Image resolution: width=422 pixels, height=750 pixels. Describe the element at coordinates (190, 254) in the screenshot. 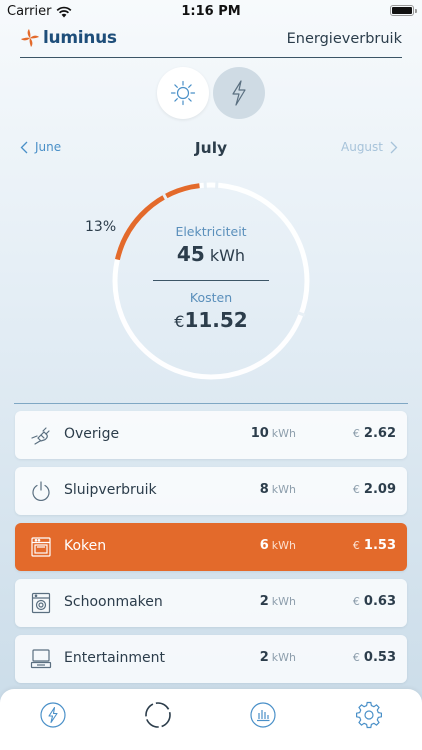

I see `electricity-amount: 45` at that location.